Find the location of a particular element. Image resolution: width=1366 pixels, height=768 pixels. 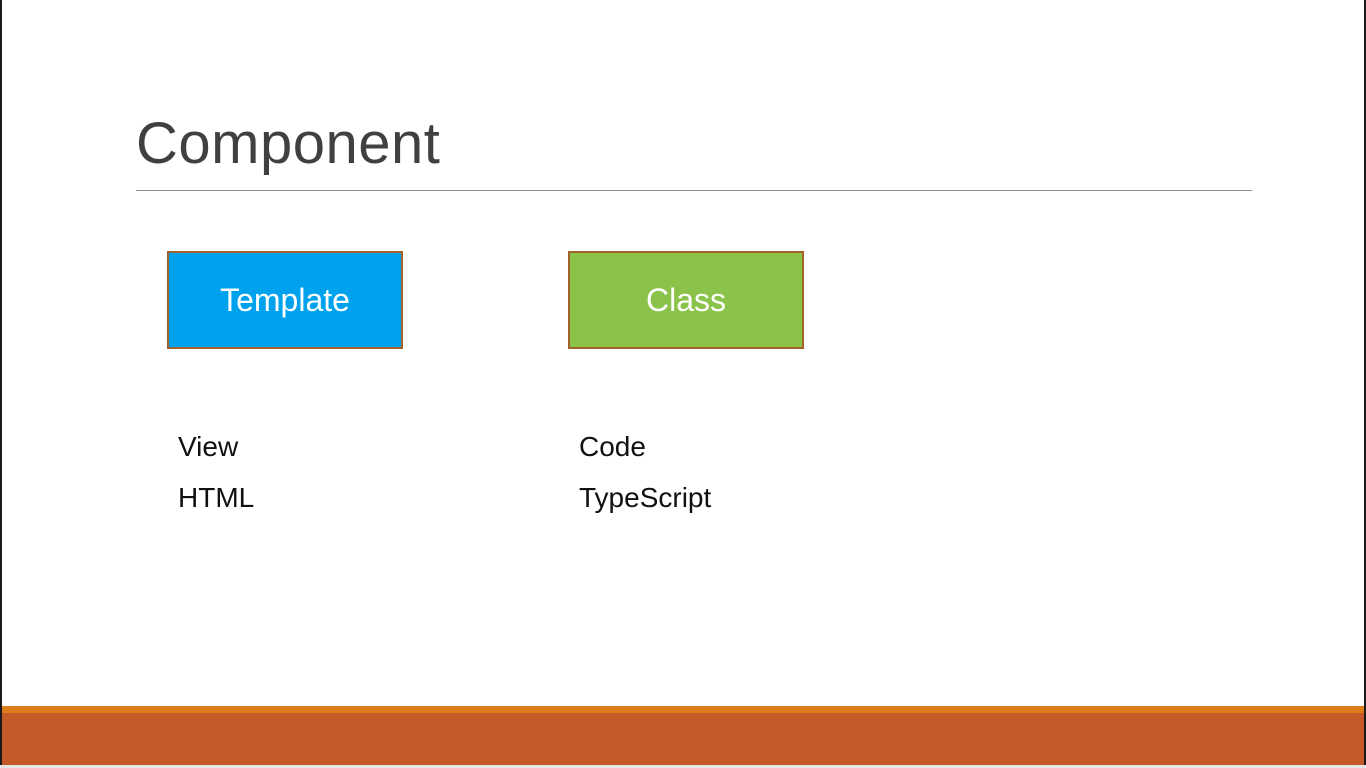

class-box-label: Class is located at coordinates (685, 299).